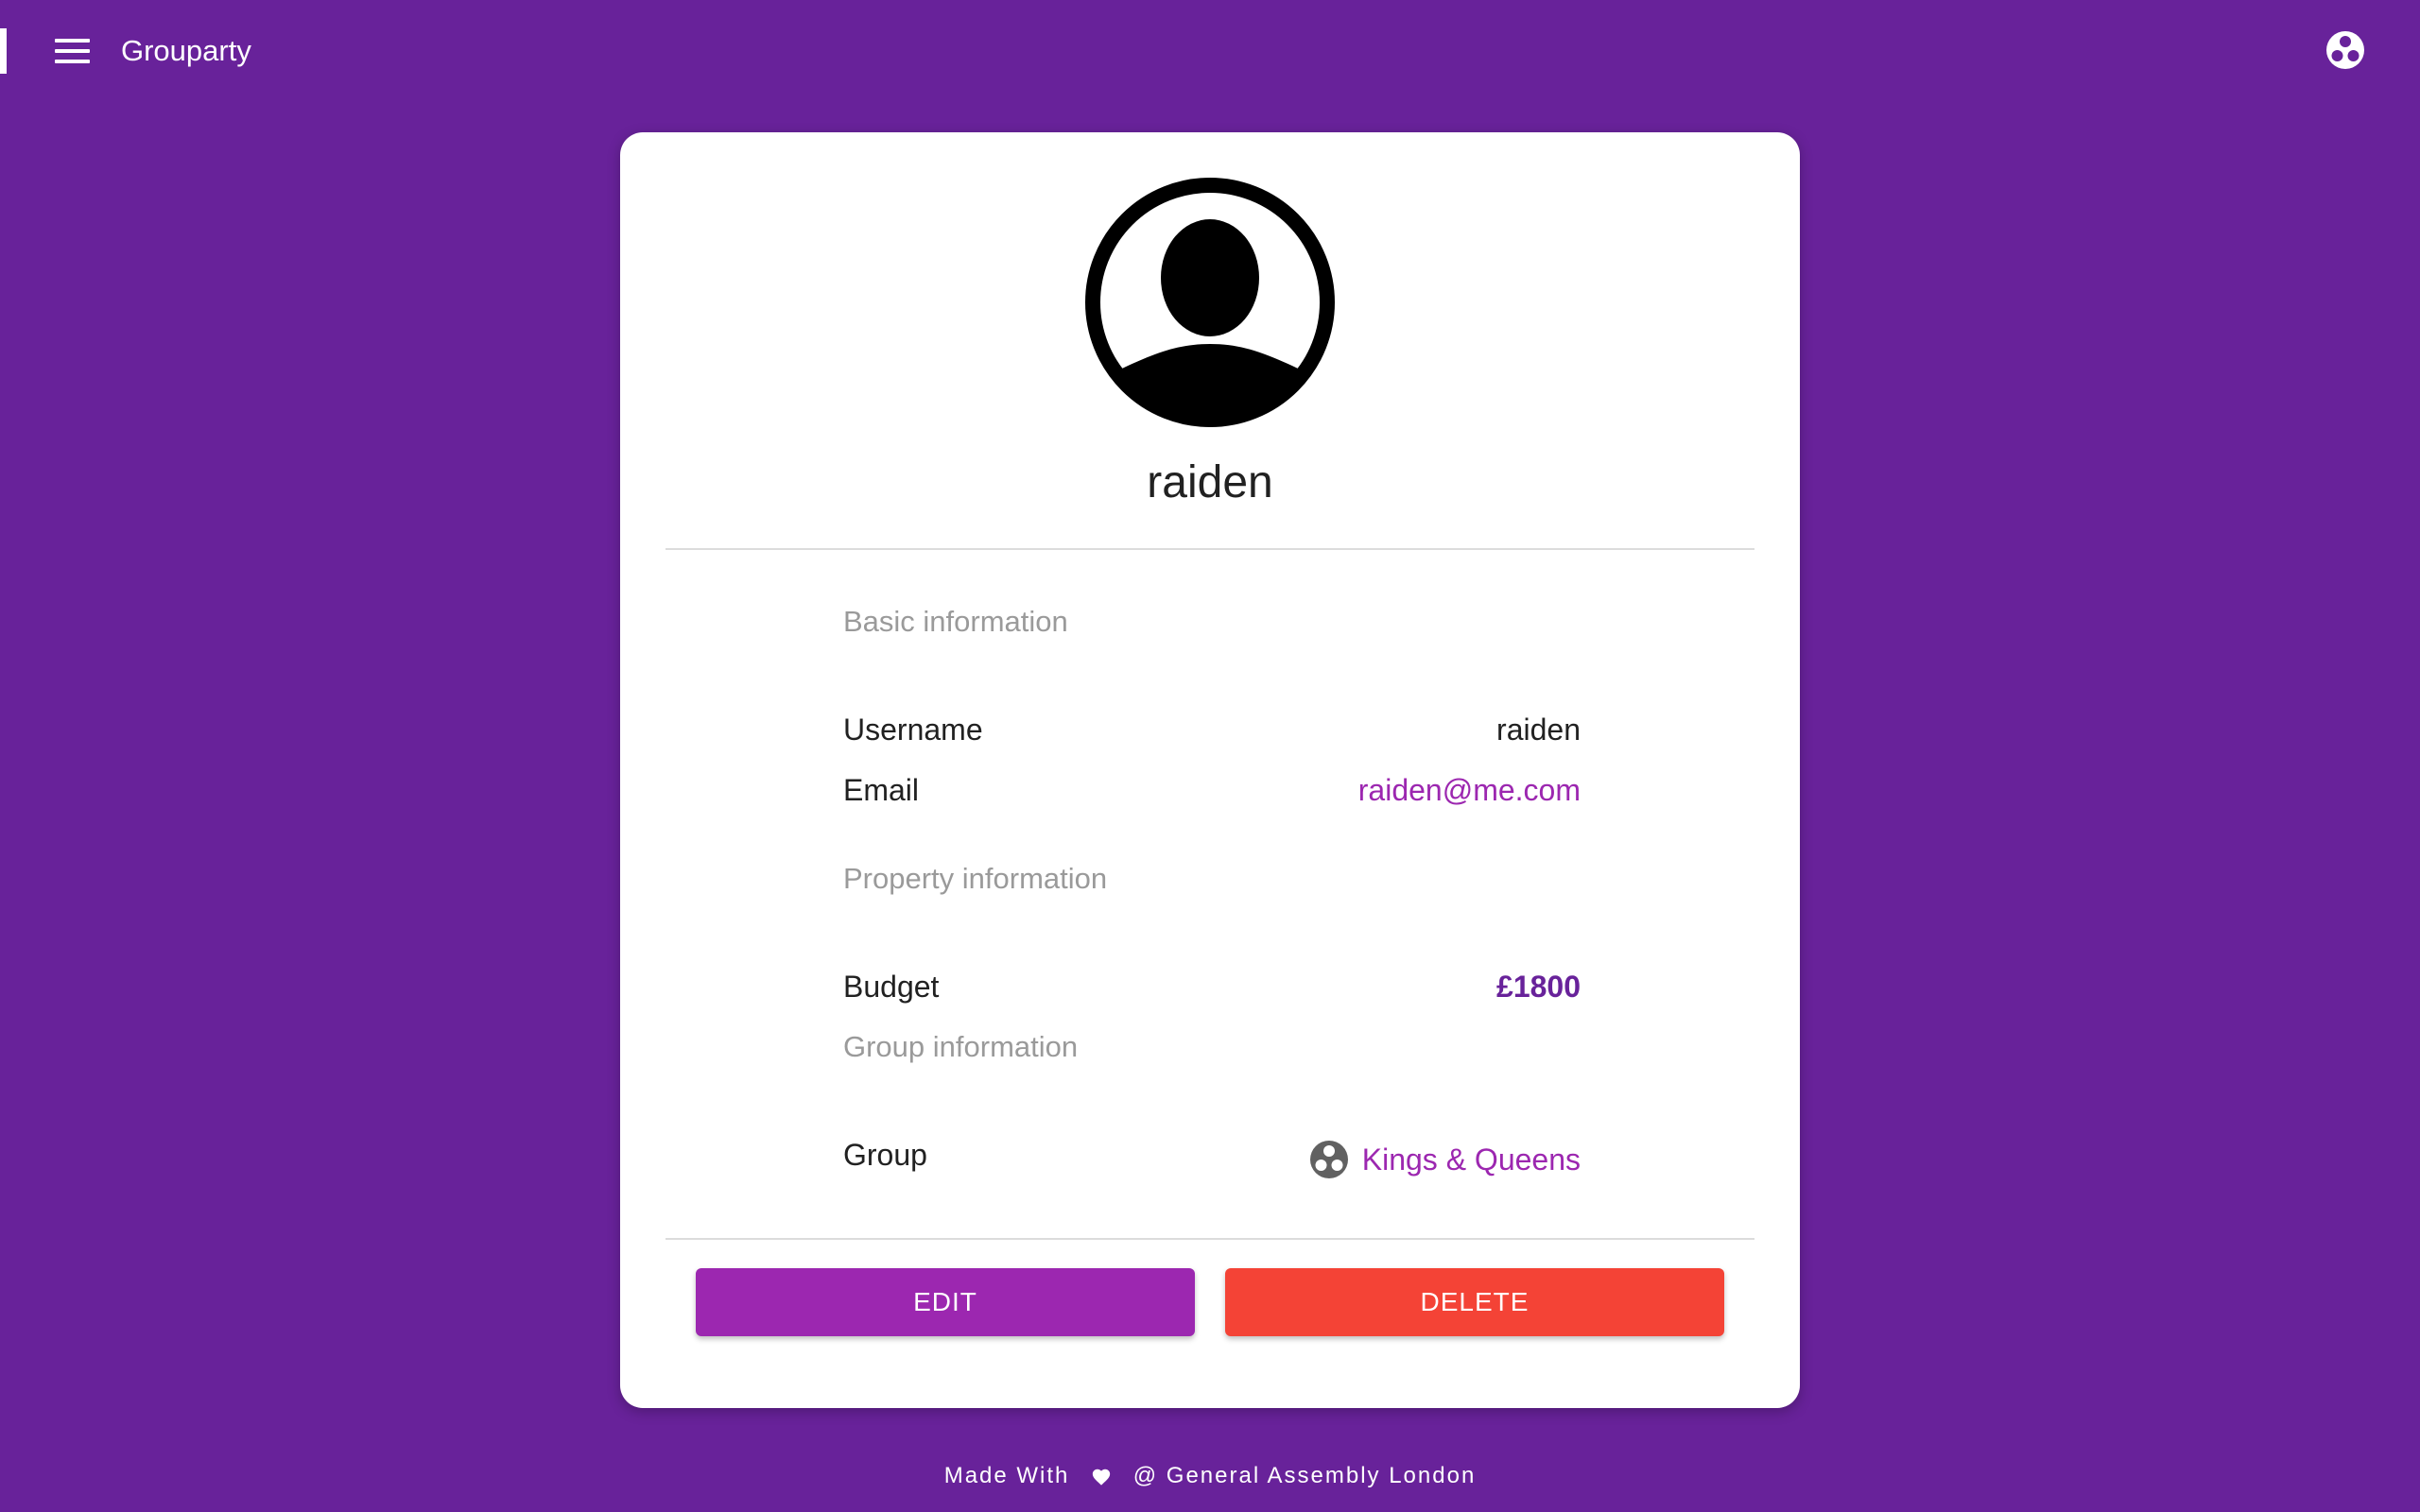  Describe the element at coordinates (976, 878) in the screenshot. I see `property-information-heading: Property information` at that location.